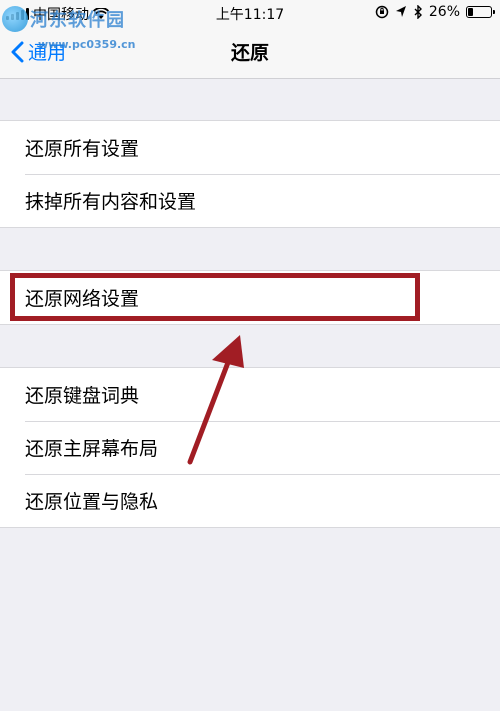  Describe the element at coordinates (92, 502) in the screenshot. I see `row-label: 还原位置与隐私` at that location.